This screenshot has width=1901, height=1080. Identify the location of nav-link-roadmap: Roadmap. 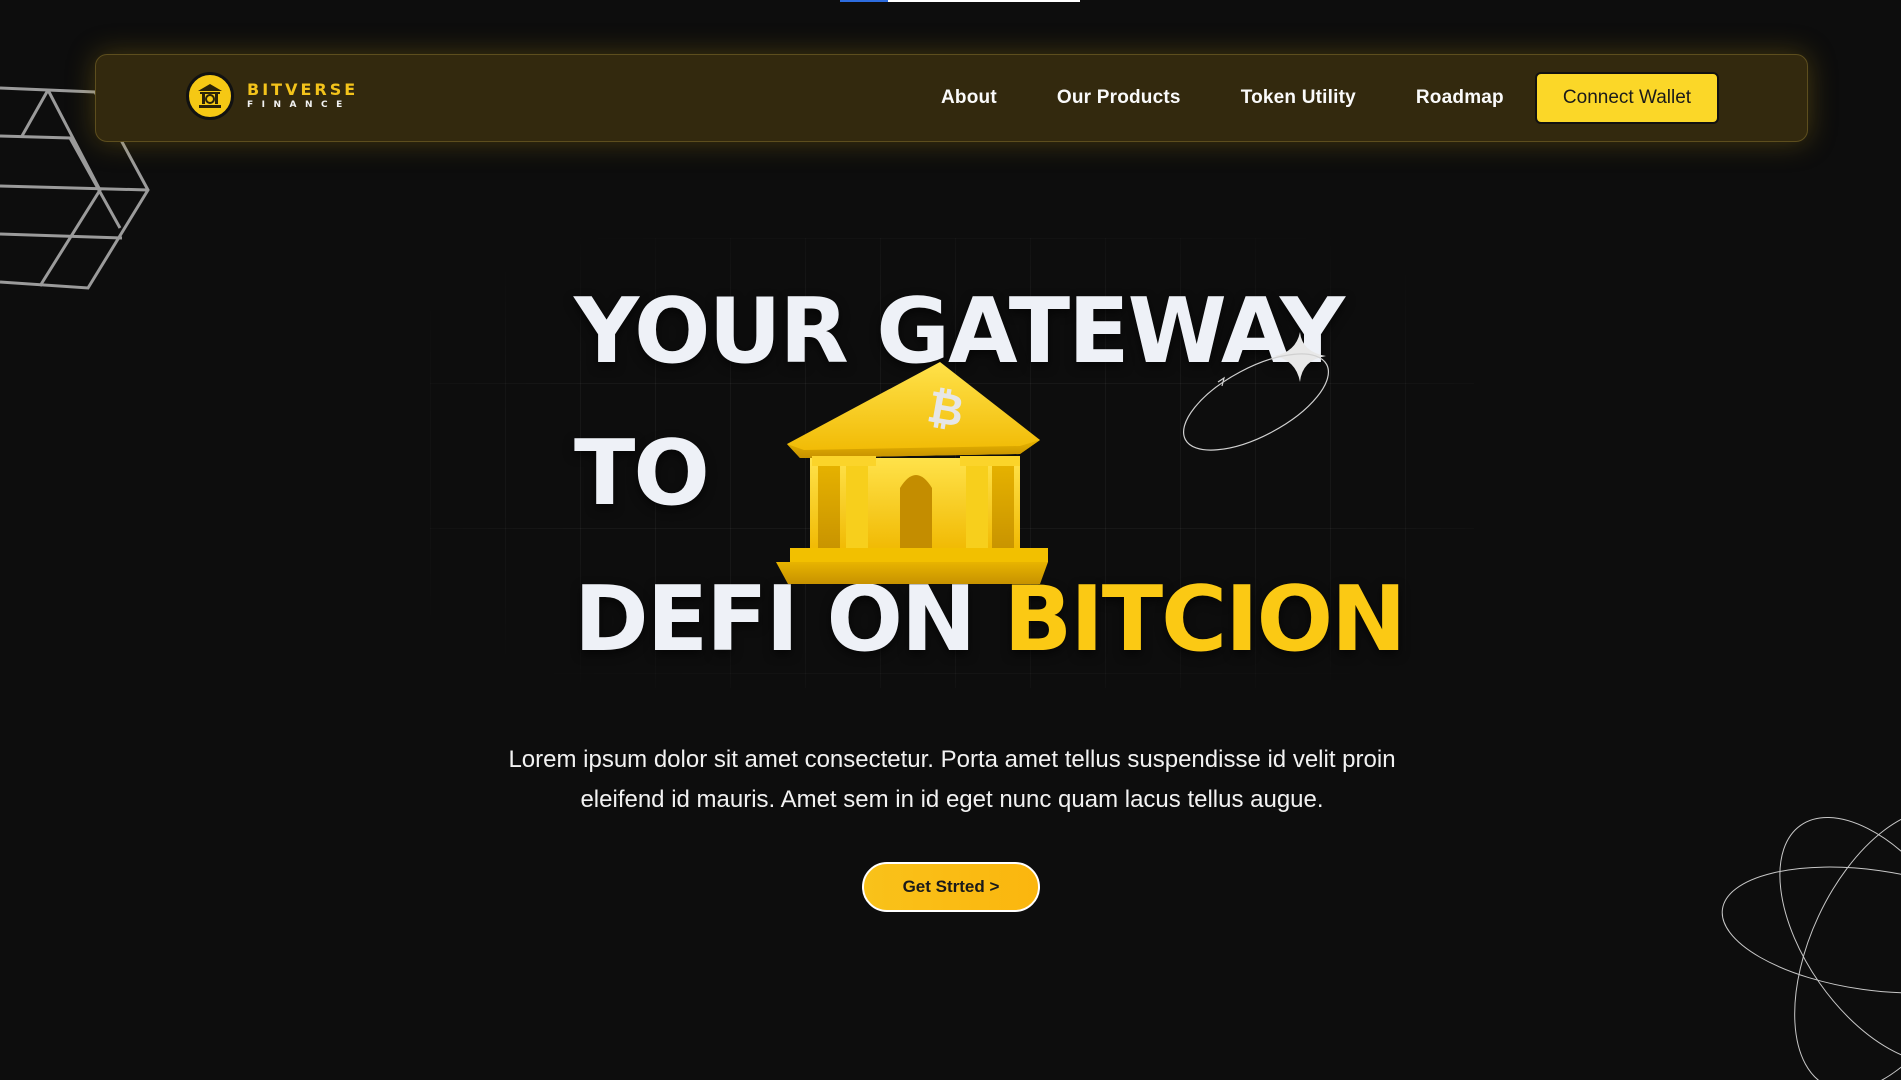
(1460, 98).